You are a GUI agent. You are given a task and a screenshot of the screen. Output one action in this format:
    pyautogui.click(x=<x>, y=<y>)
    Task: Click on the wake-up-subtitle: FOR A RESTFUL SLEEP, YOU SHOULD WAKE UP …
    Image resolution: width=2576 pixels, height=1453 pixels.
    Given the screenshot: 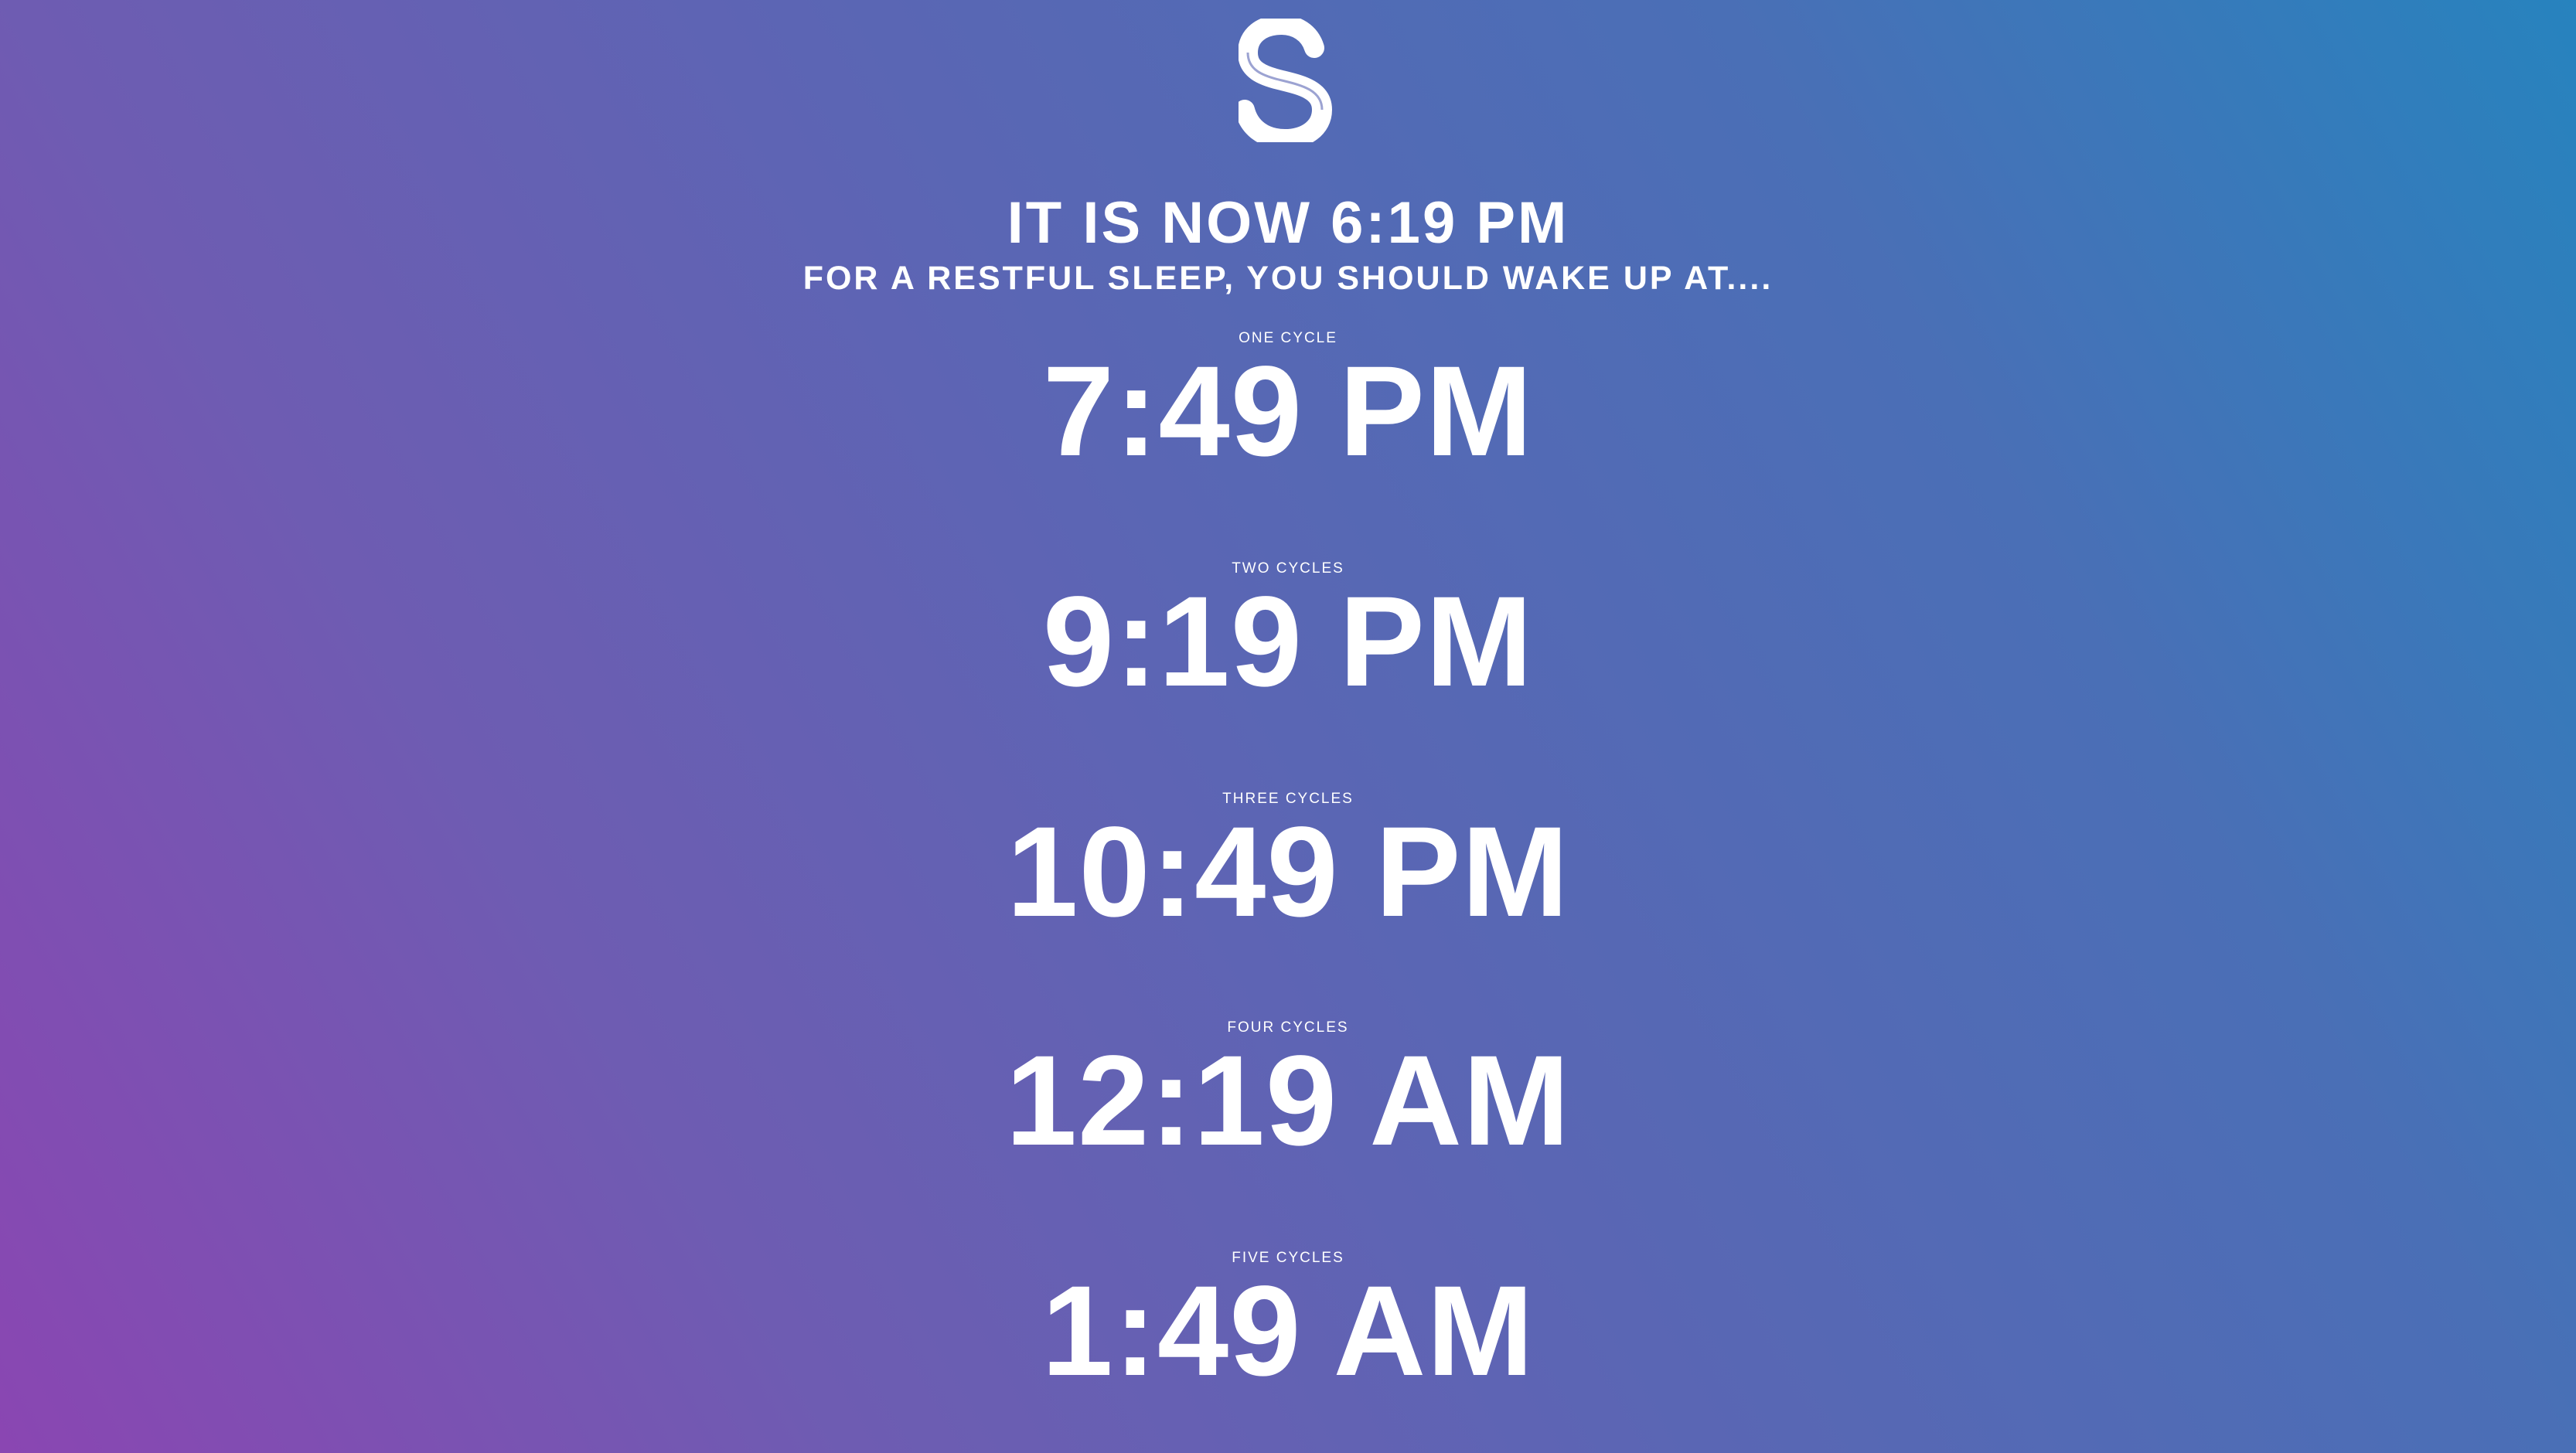 What is the action you would take?
    pyautogui.click(x=1288, y=278)
    